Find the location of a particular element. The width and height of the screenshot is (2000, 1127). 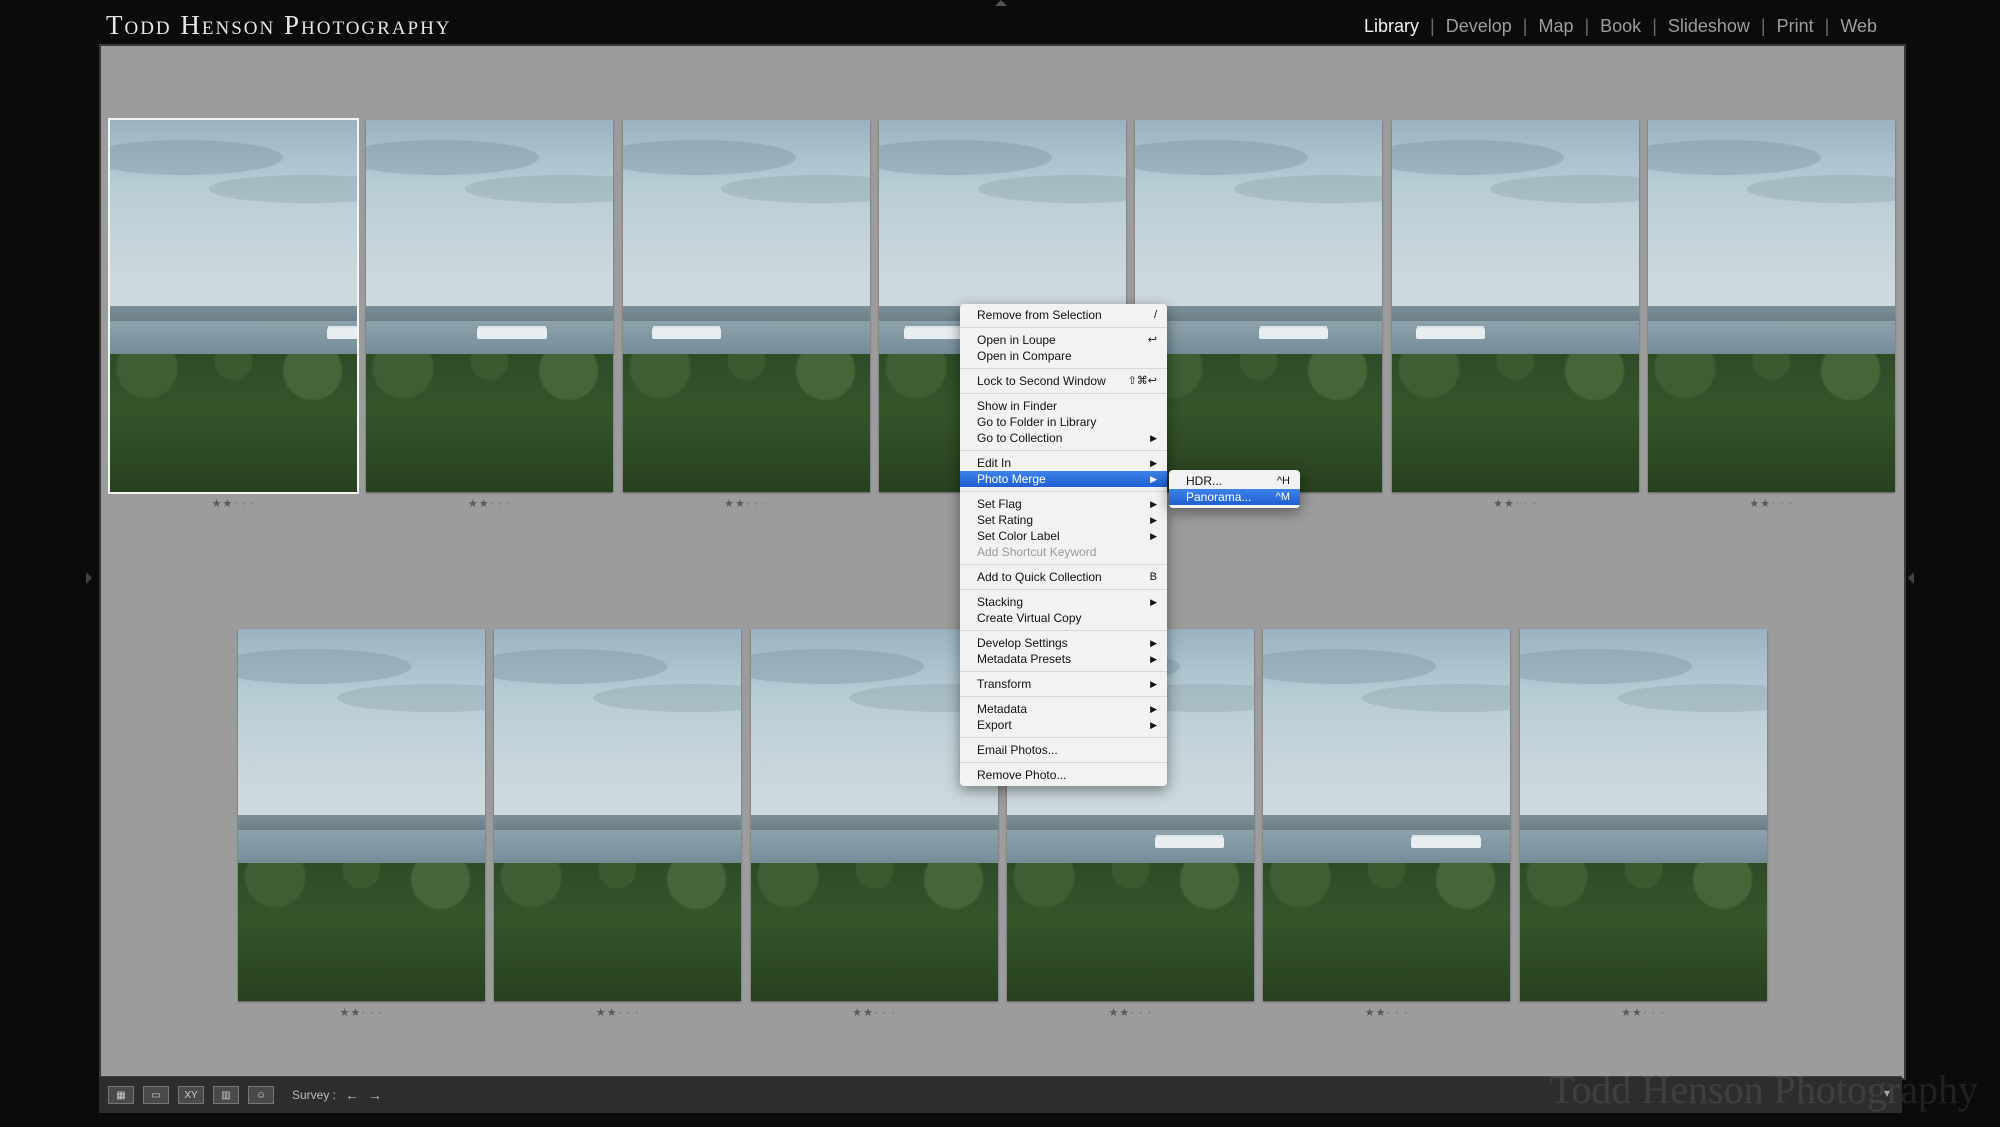

menu-item-export: Export ▶ is located at coordinates (1063, 725).